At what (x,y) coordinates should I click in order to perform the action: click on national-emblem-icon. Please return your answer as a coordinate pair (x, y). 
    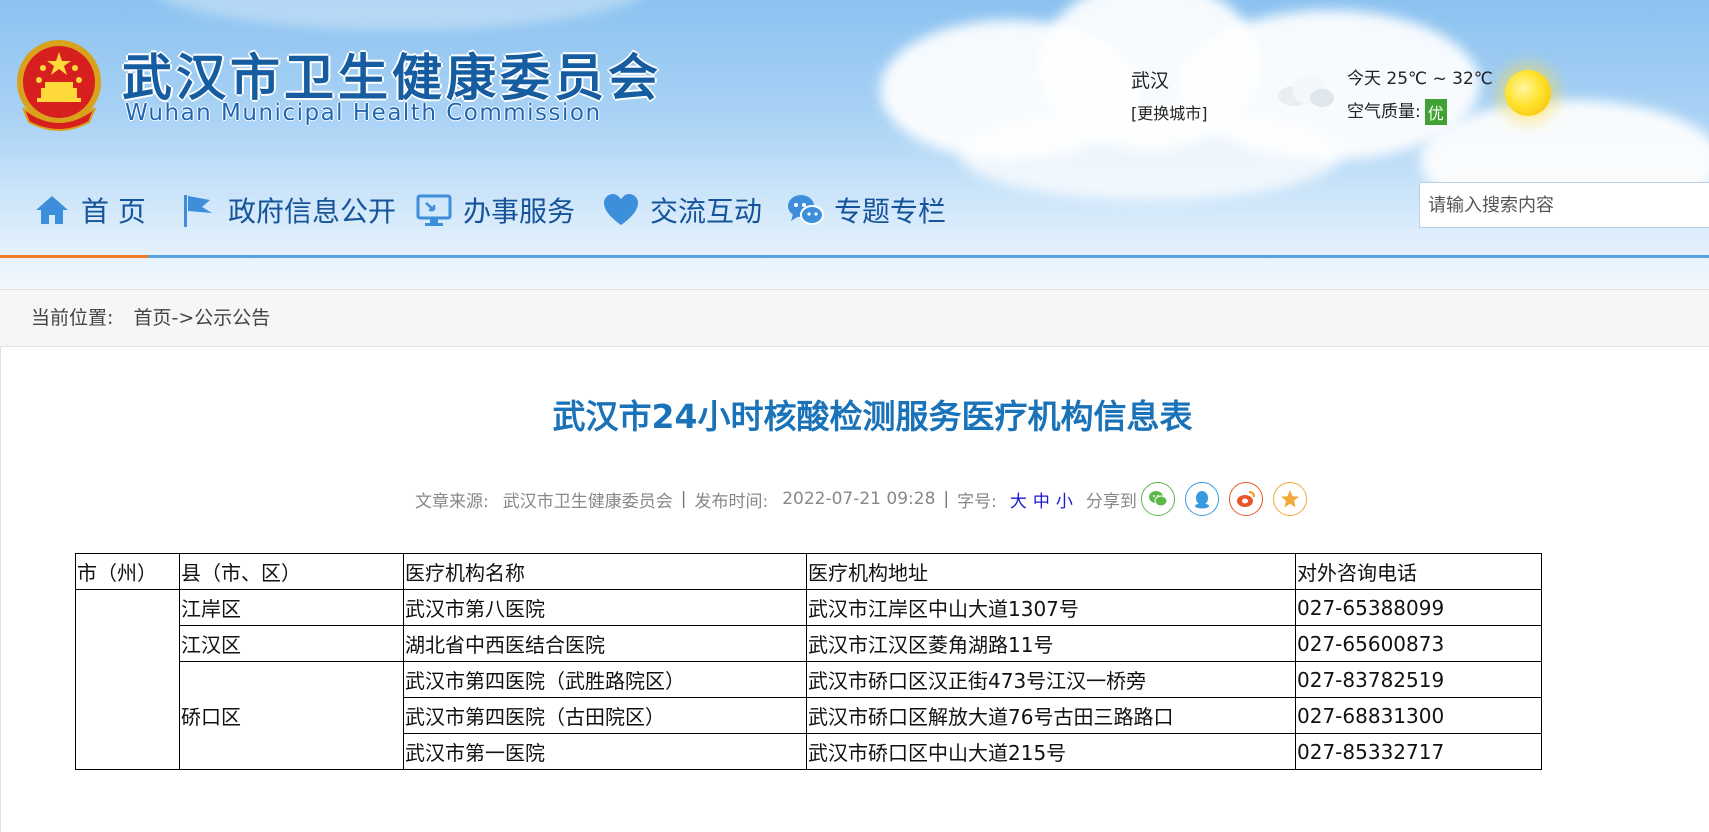
    Looking at the image, I should click on (59, 85).